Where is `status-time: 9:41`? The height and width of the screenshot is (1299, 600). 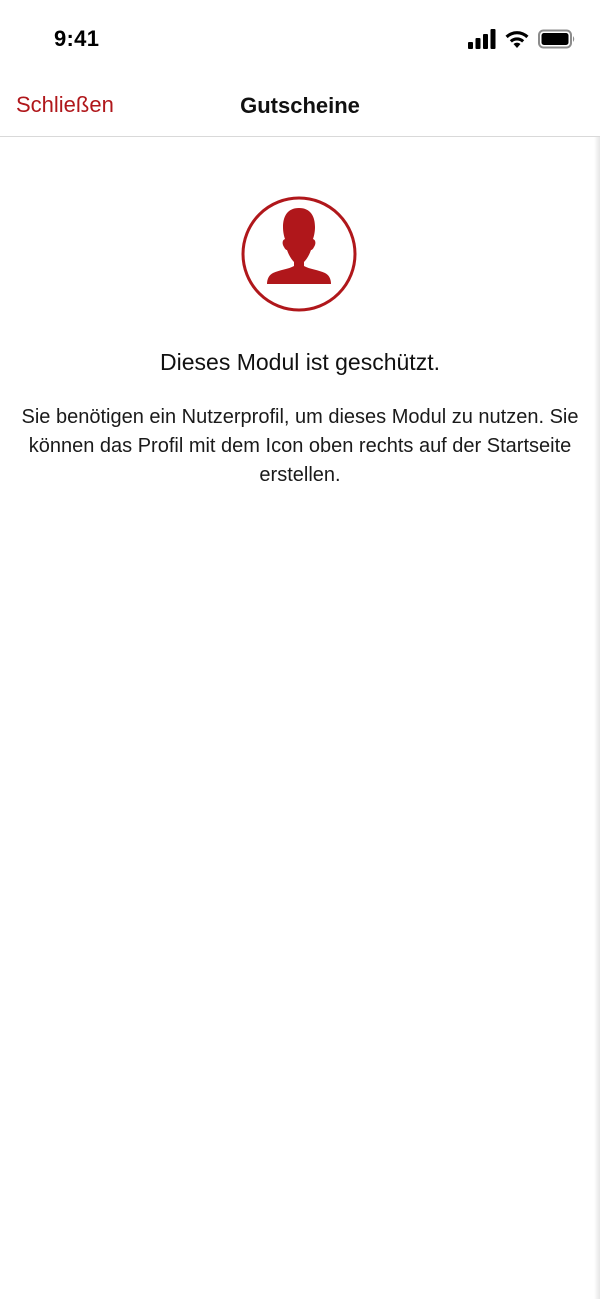 status-time: 9:41 is located at coordinates (77, 38).